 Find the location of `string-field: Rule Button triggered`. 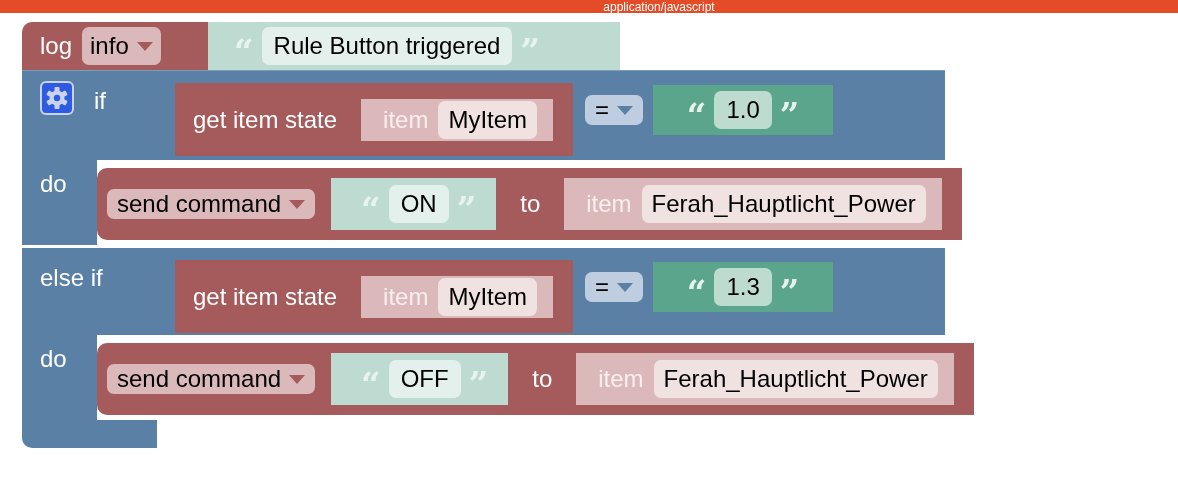

string-field: Rule Button triggered is located at coordinates (387, 46).